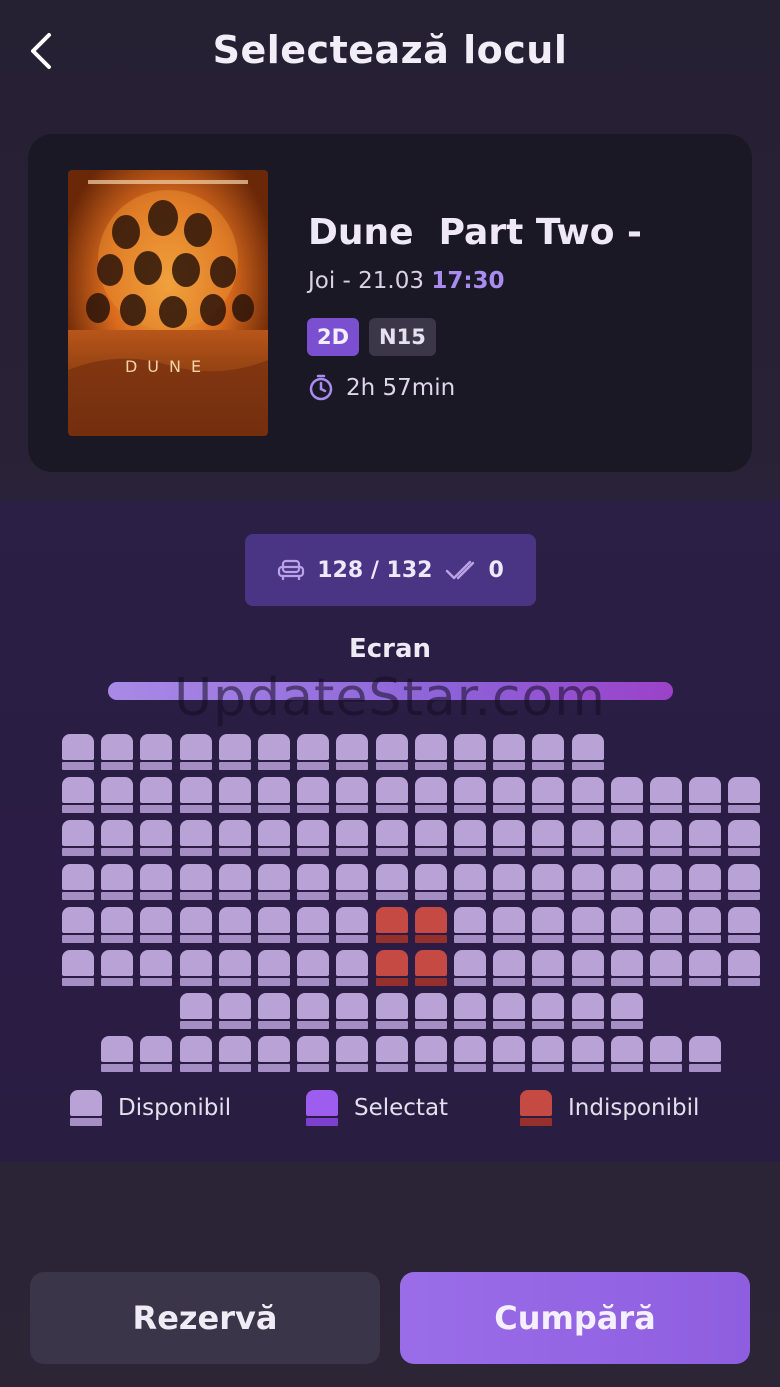 This screenshot has width=780, height=1387. What do you see at coordinates (575, 1318) in the screenshot?
I see `buy-button: Cumpără` at bounding box center [575, 1318].